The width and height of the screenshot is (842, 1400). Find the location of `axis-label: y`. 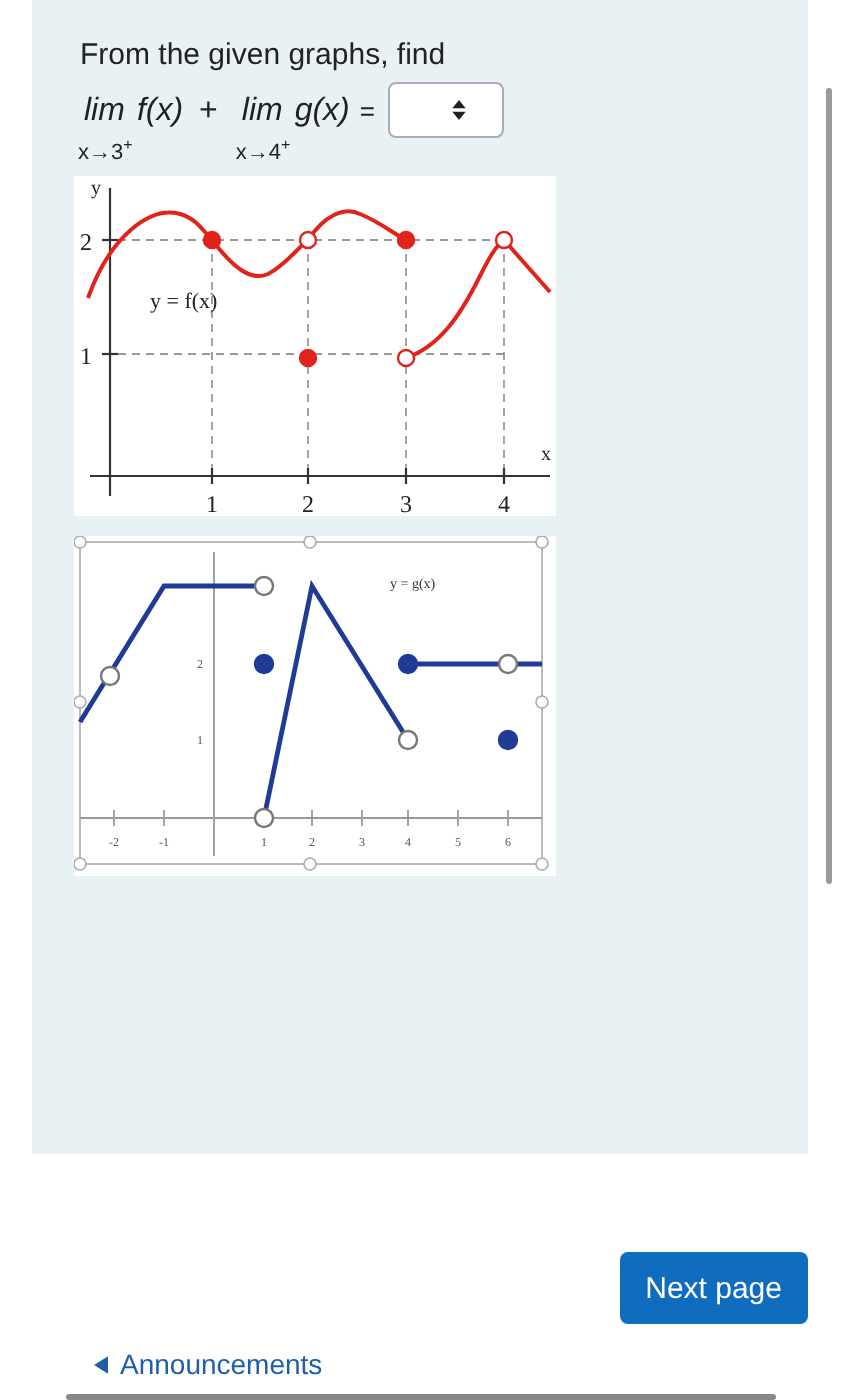

axis-label: y is located at coordinates (96, 188).